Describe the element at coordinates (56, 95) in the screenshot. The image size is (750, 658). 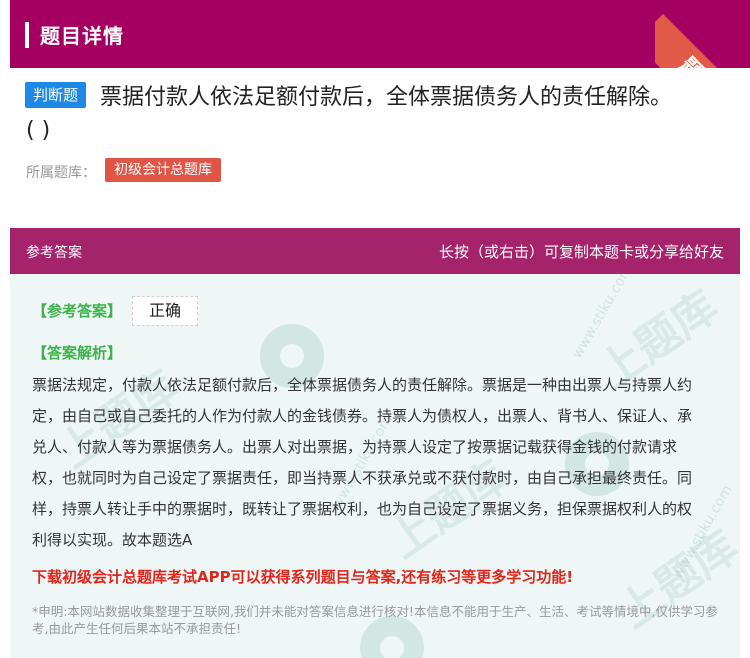
I see `question-type-badge: 判断题` at that location.